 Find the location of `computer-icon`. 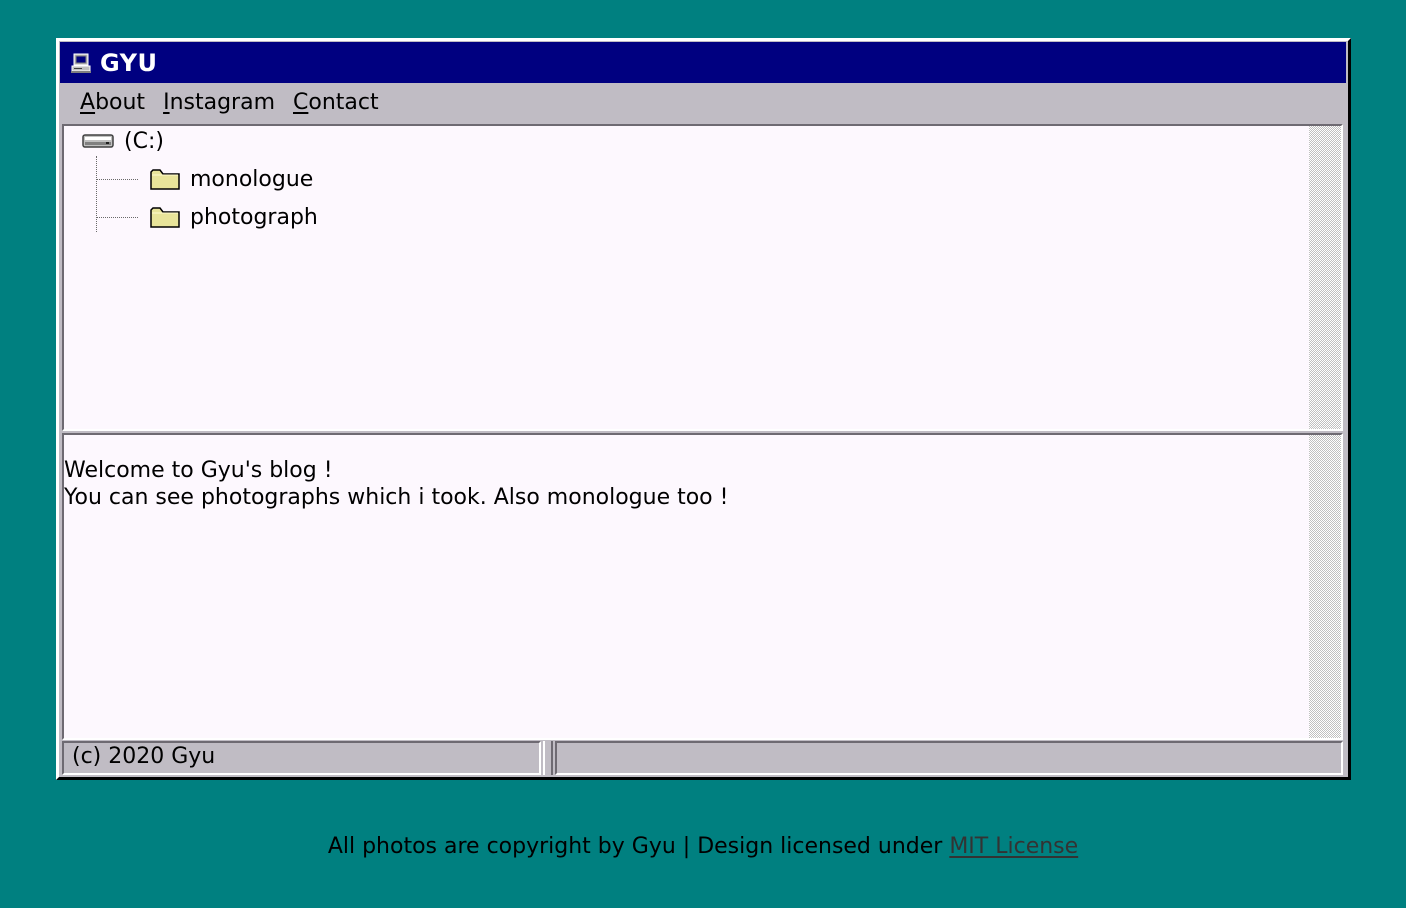

computer-icon is located at coordinates (81, 63).